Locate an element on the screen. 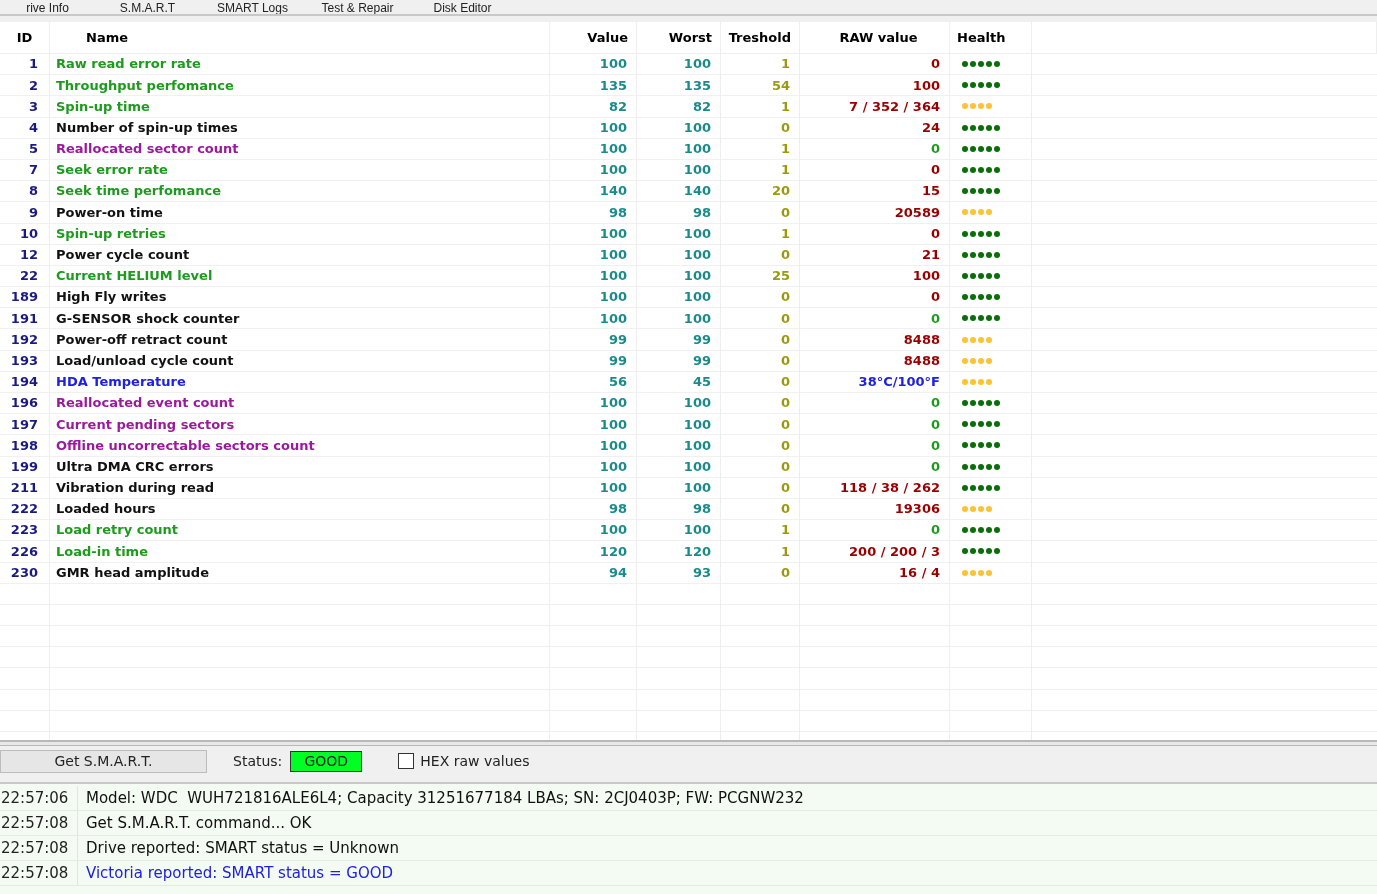  worst-cell-text: 45 is located at coordinates (701, 382).